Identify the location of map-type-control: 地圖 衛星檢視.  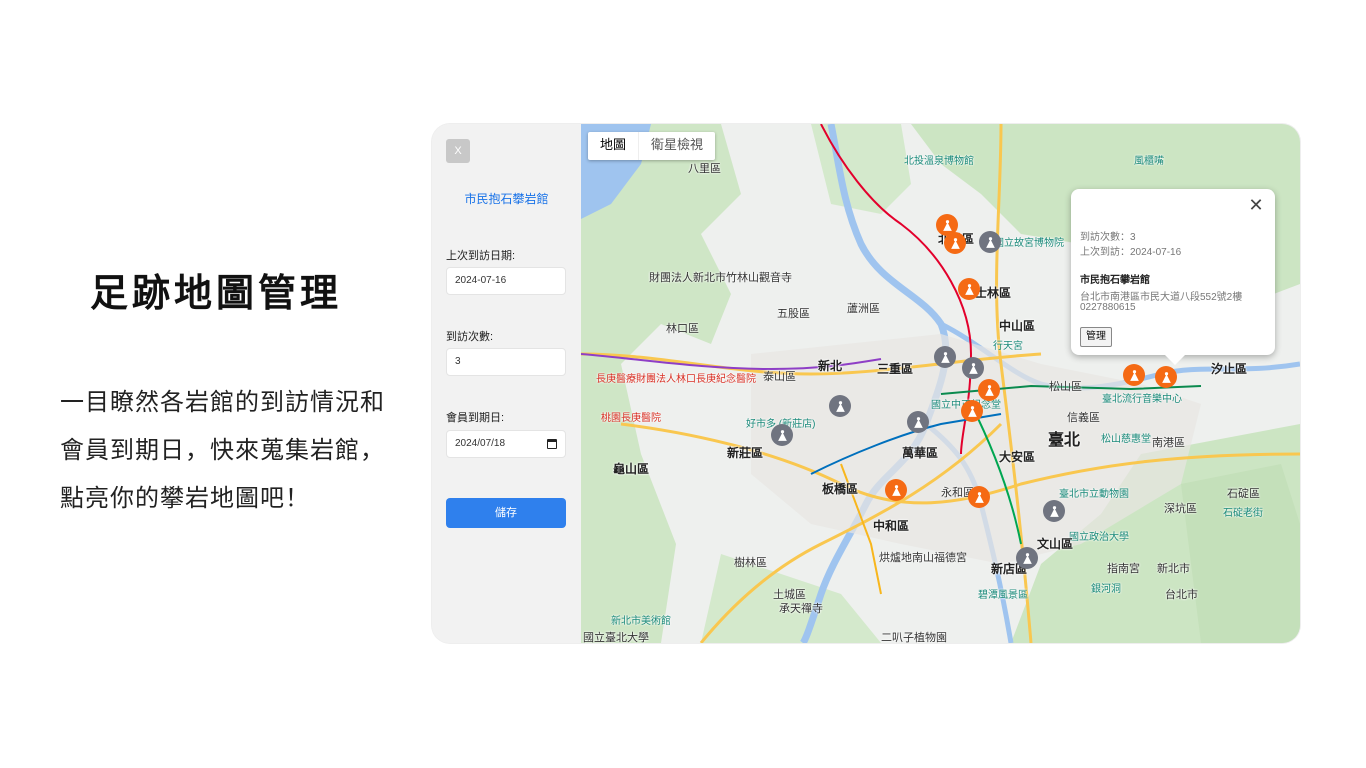
(652, 146).